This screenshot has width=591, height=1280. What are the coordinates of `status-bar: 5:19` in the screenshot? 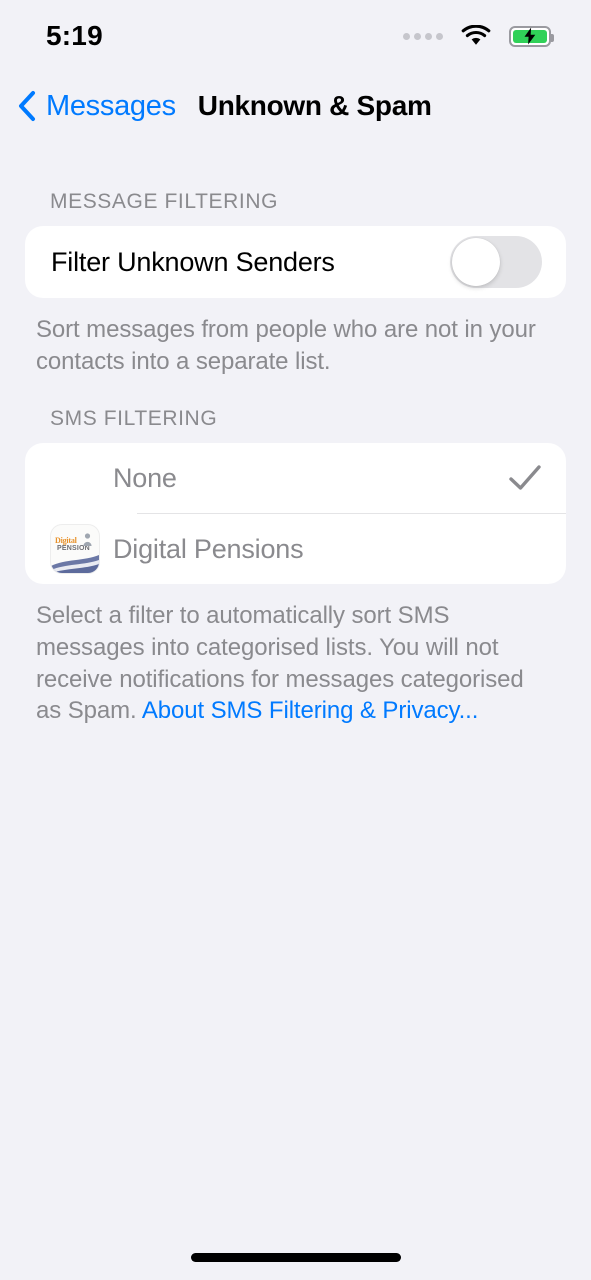 It's located at (295, 36).